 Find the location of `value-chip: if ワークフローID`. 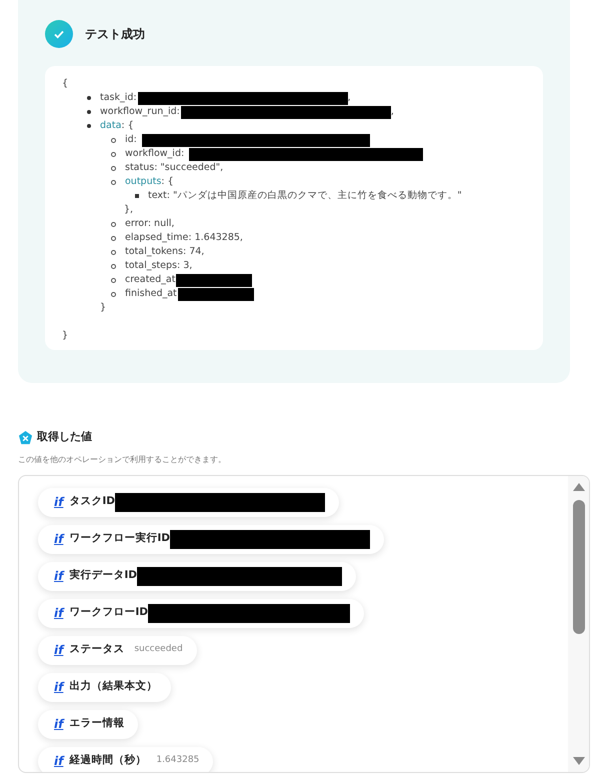

value-chip: if ワークフローID is located at coordinates (201, 613).